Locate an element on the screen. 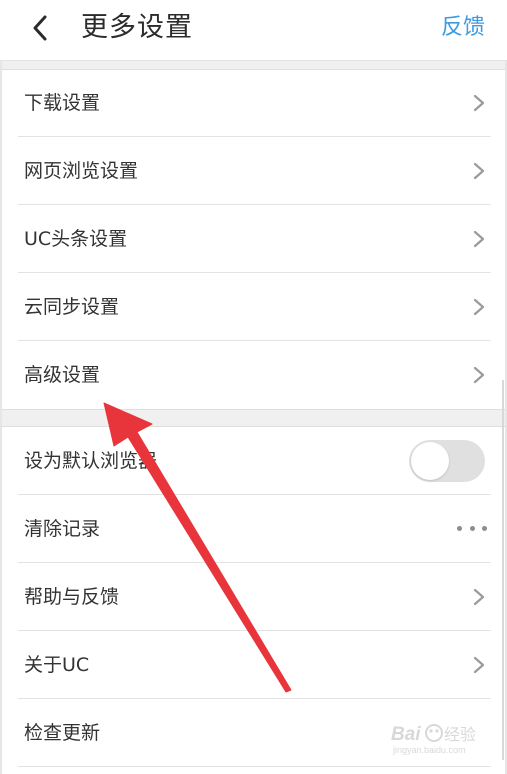  settings-item-about-uc: 关于UC is located at coordinates (253, 665).